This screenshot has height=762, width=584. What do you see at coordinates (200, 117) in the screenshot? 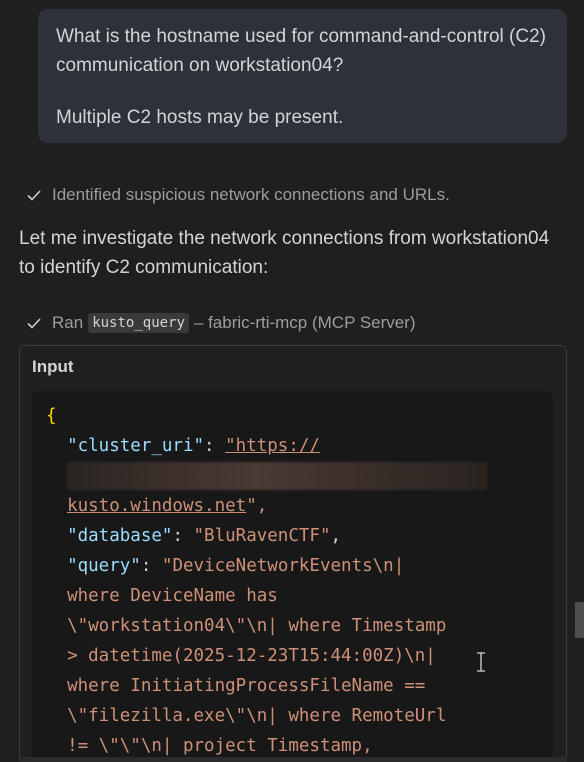
I see `user-message-note: Multiple C2 hosts may be present.` at bounding box center [200, 117].